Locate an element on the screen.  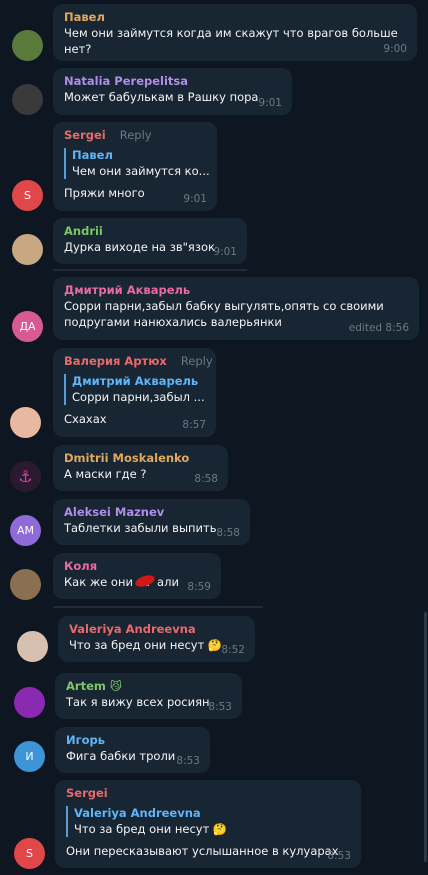
sender-name: Sergei Reply is located at coordinates (135, 135).